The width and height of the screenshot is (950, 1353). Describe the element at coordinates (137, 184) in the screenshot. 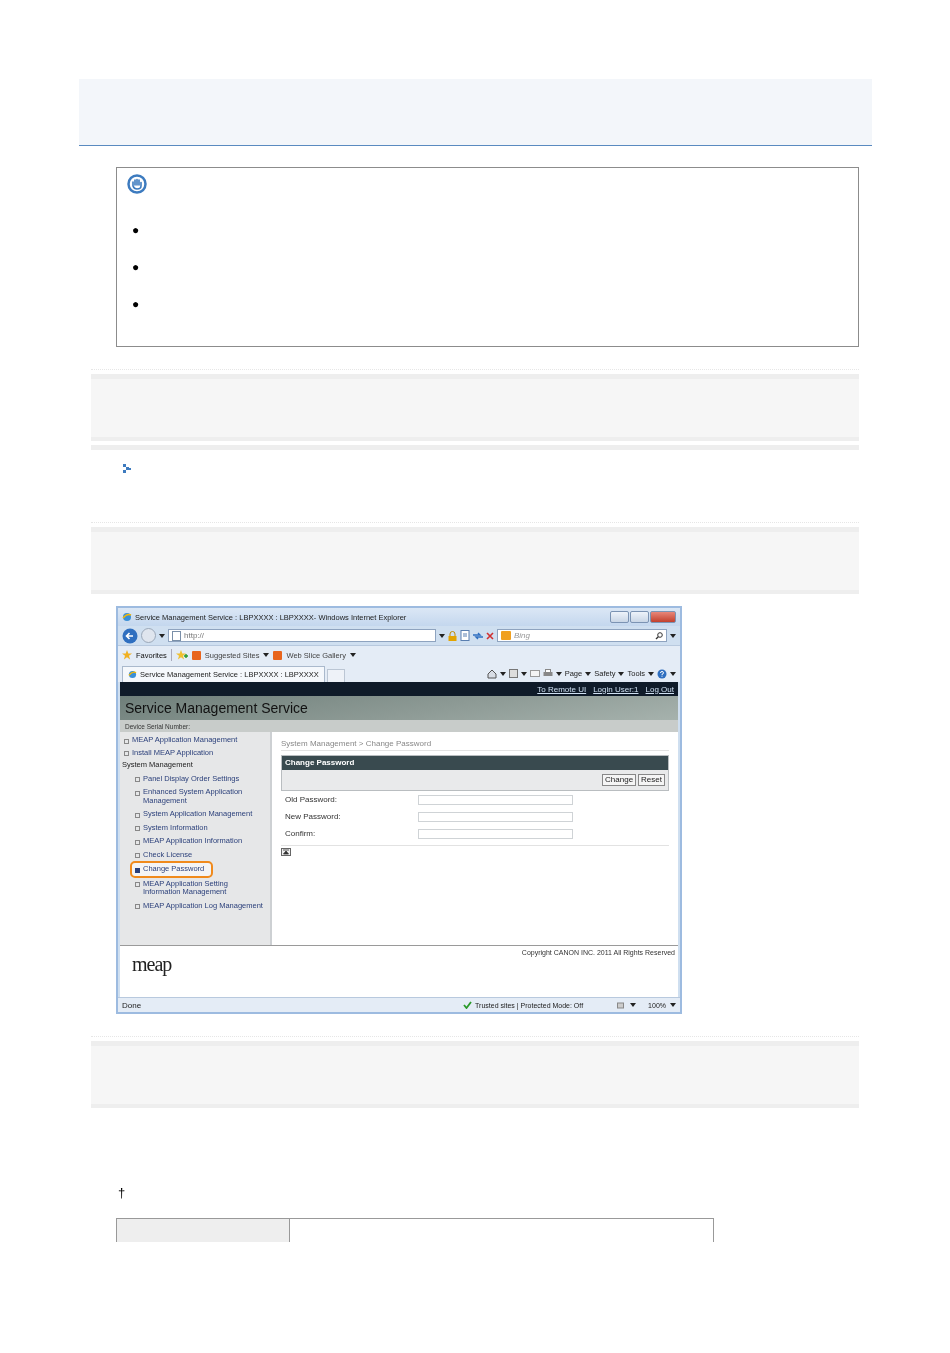

I see `hand-icon` at that location.